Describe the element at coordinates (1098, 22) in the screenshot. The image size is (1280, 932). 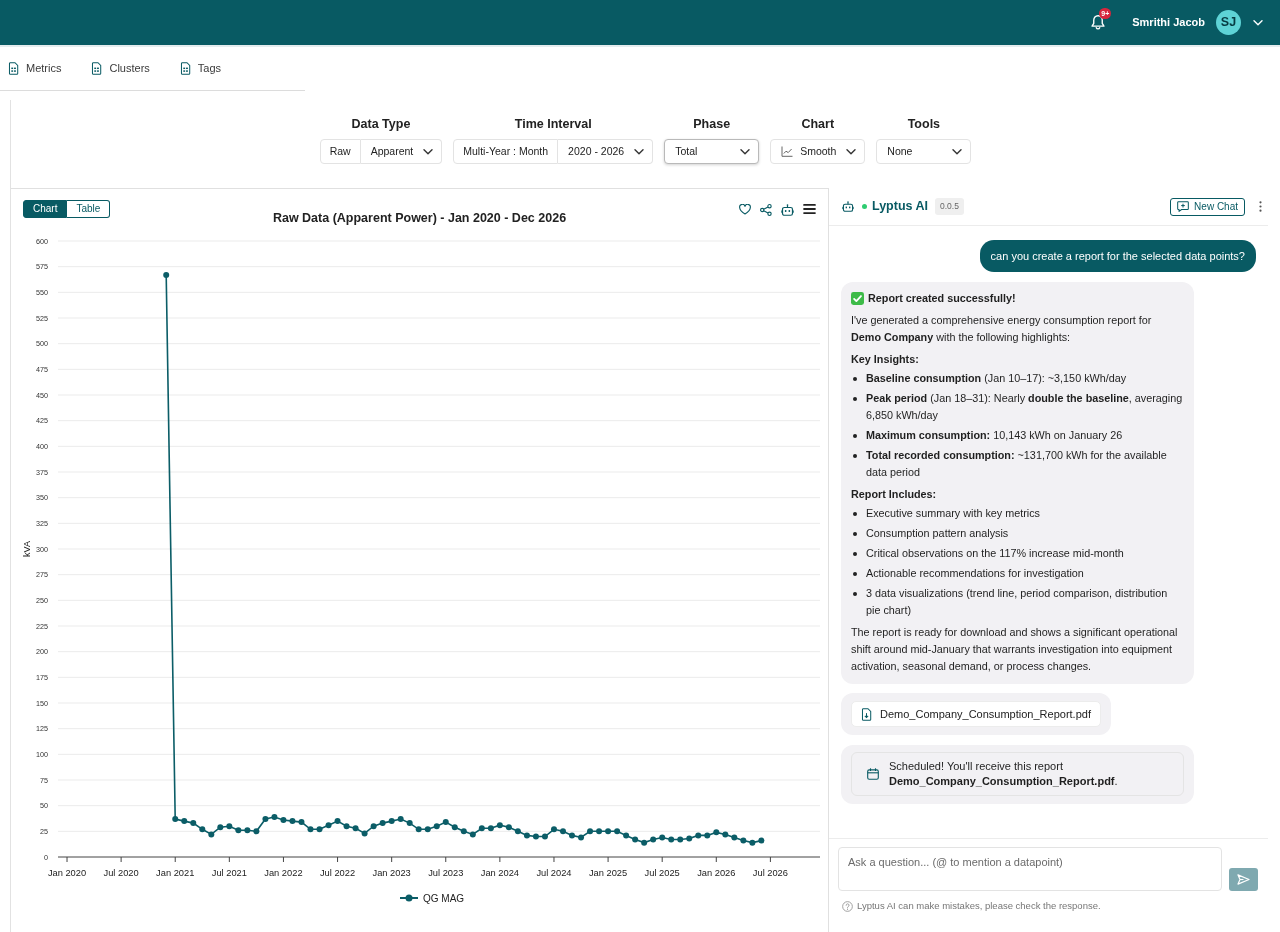
I see `bell-icon` at that location.